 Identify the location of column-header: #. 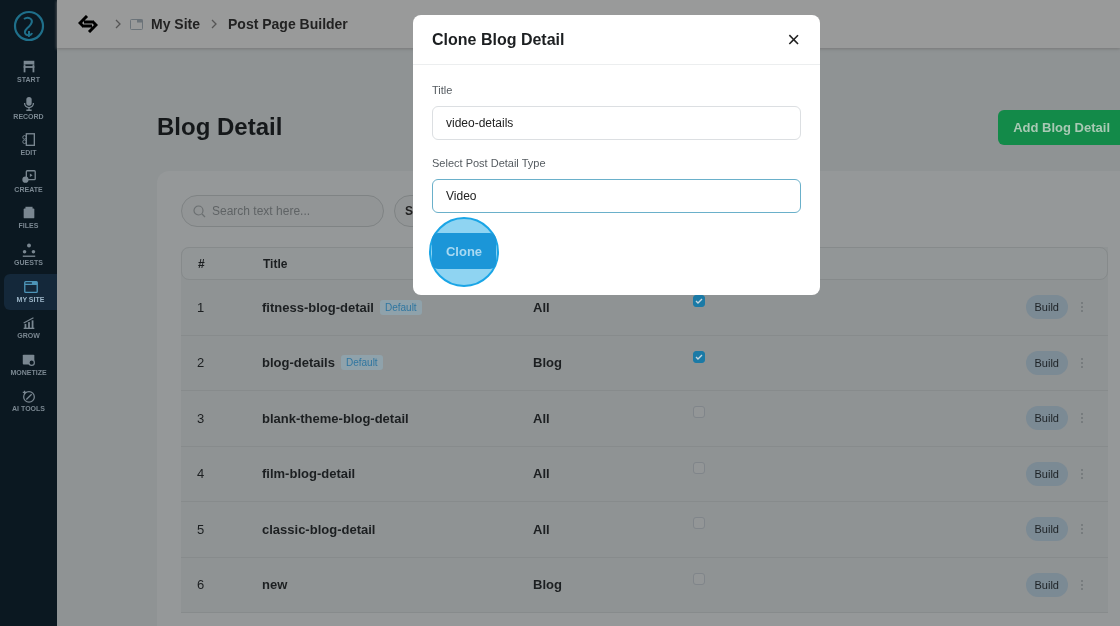
(201, 263).